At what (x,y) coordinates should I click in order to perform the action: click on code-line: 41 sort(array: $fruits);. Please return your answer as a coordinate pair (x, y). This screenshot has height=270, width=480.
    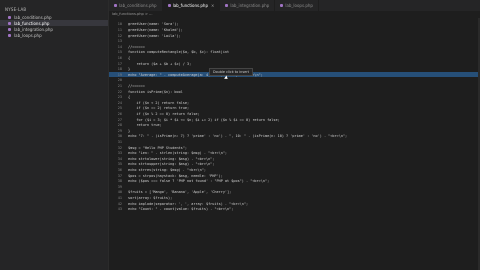
    Looking at the image, I should click on (294, 198).